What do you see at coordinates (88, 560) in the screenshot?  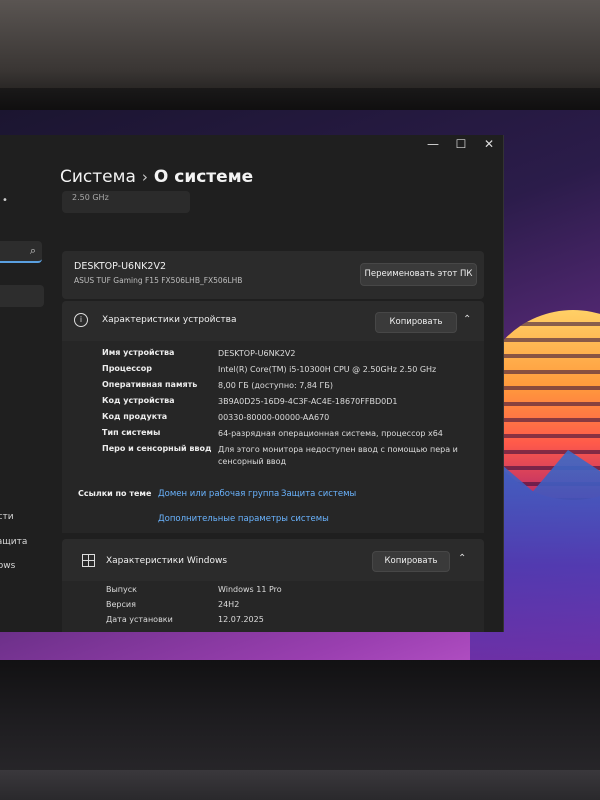 I see `windows-logo-icon` at bounding box center [88, 560].